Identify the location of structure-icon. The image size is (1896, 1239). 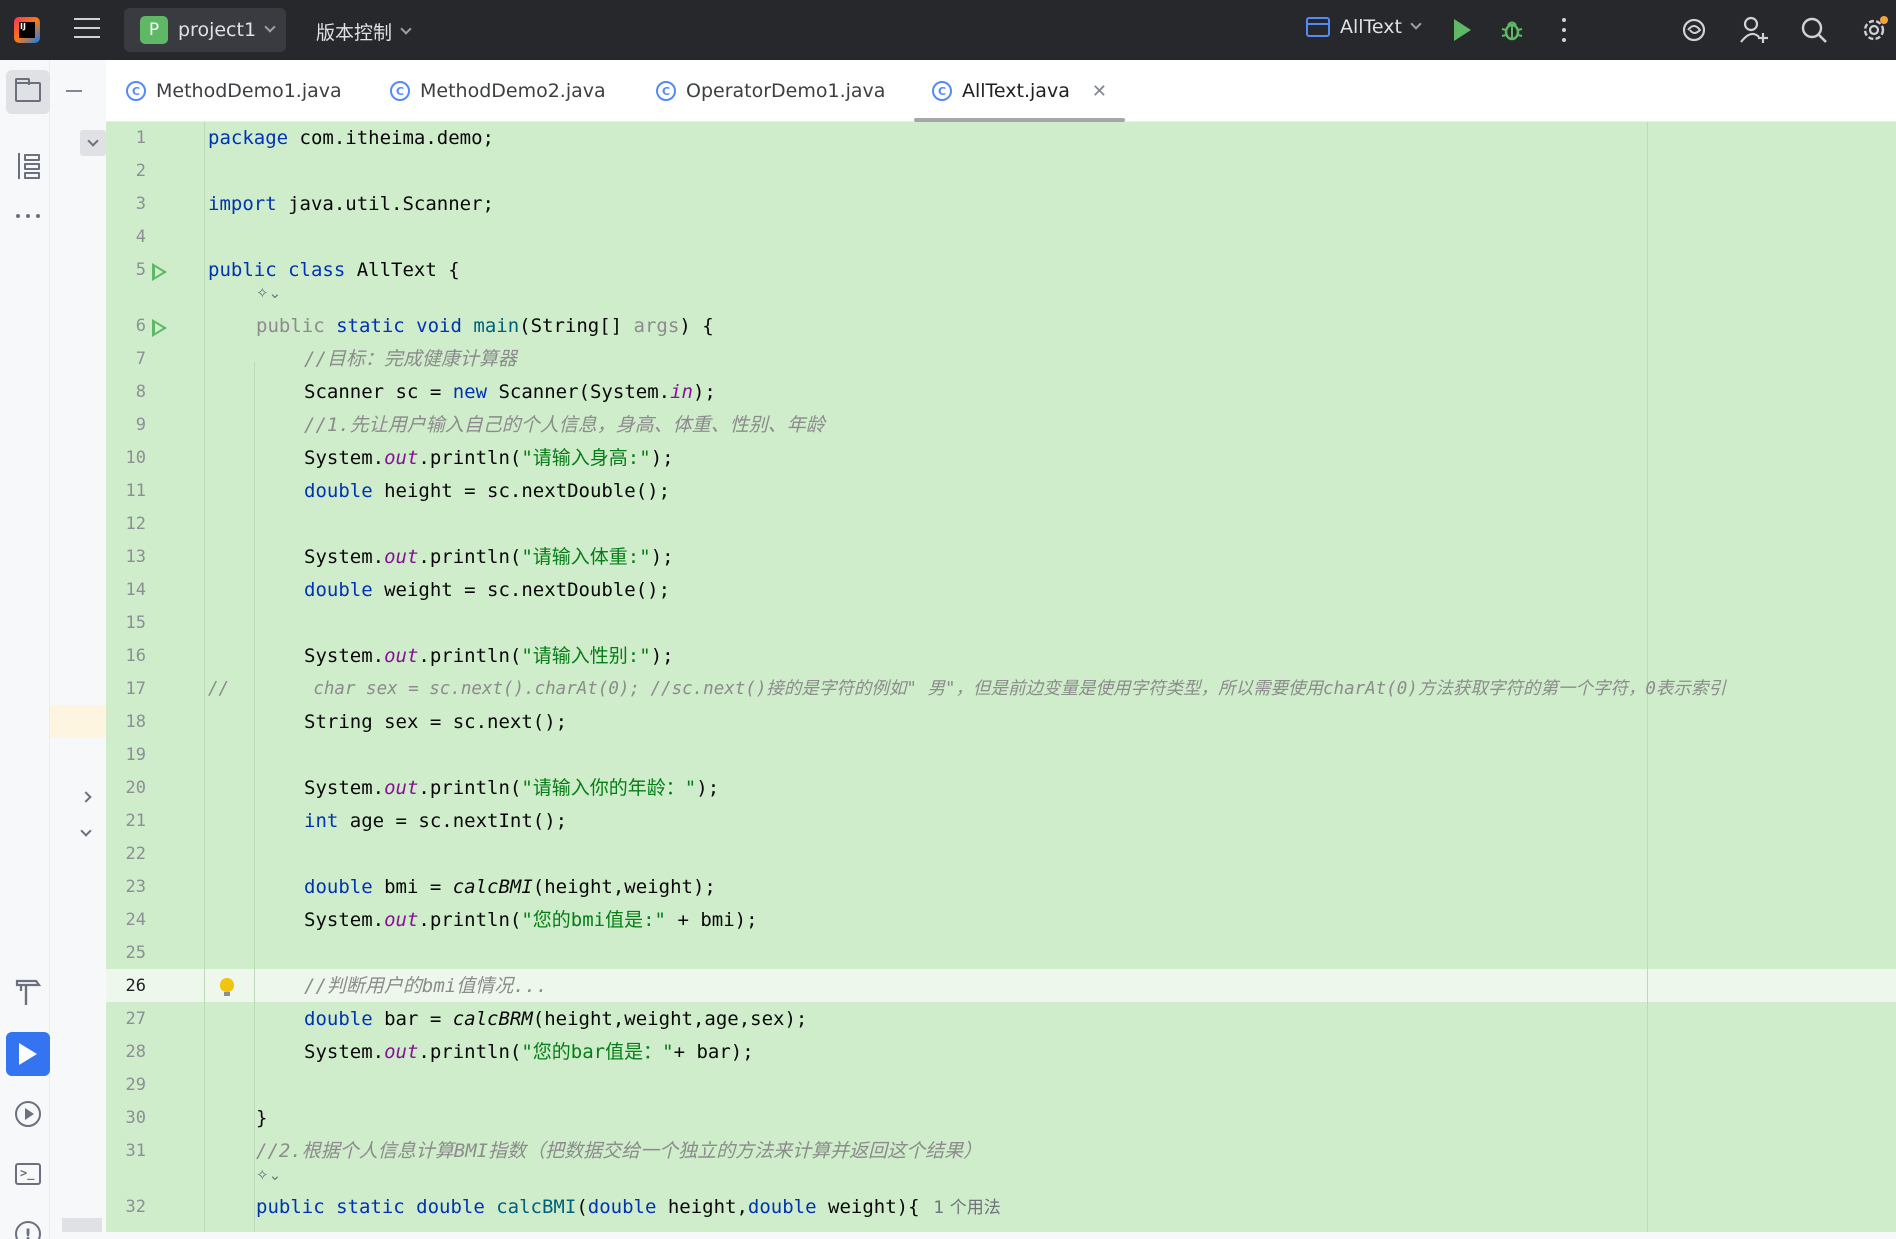
(28, 166).